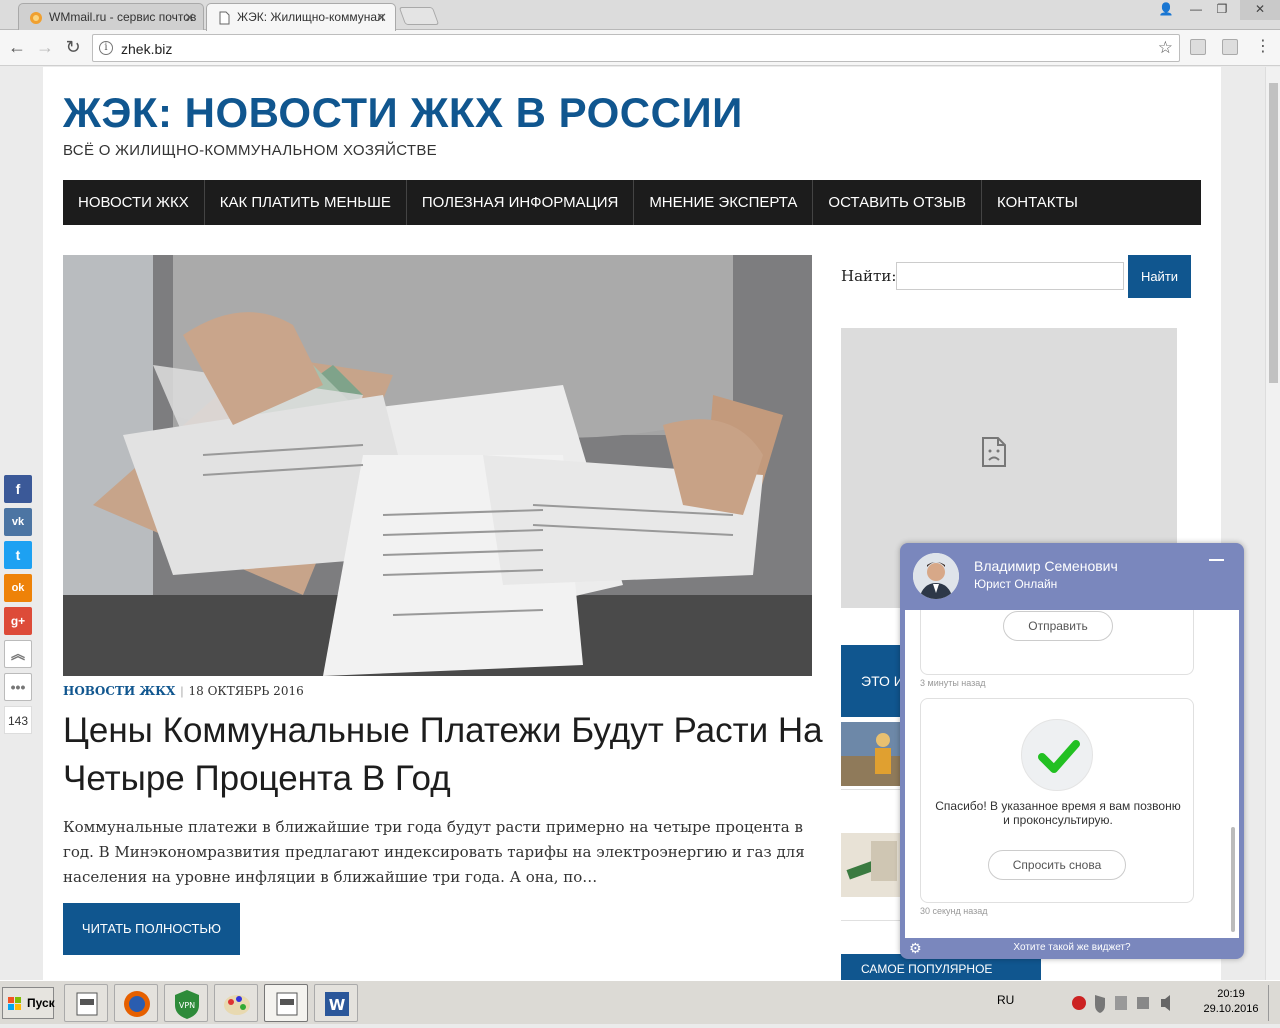  I want to click on site-info-icon: i, so click(106, 48).